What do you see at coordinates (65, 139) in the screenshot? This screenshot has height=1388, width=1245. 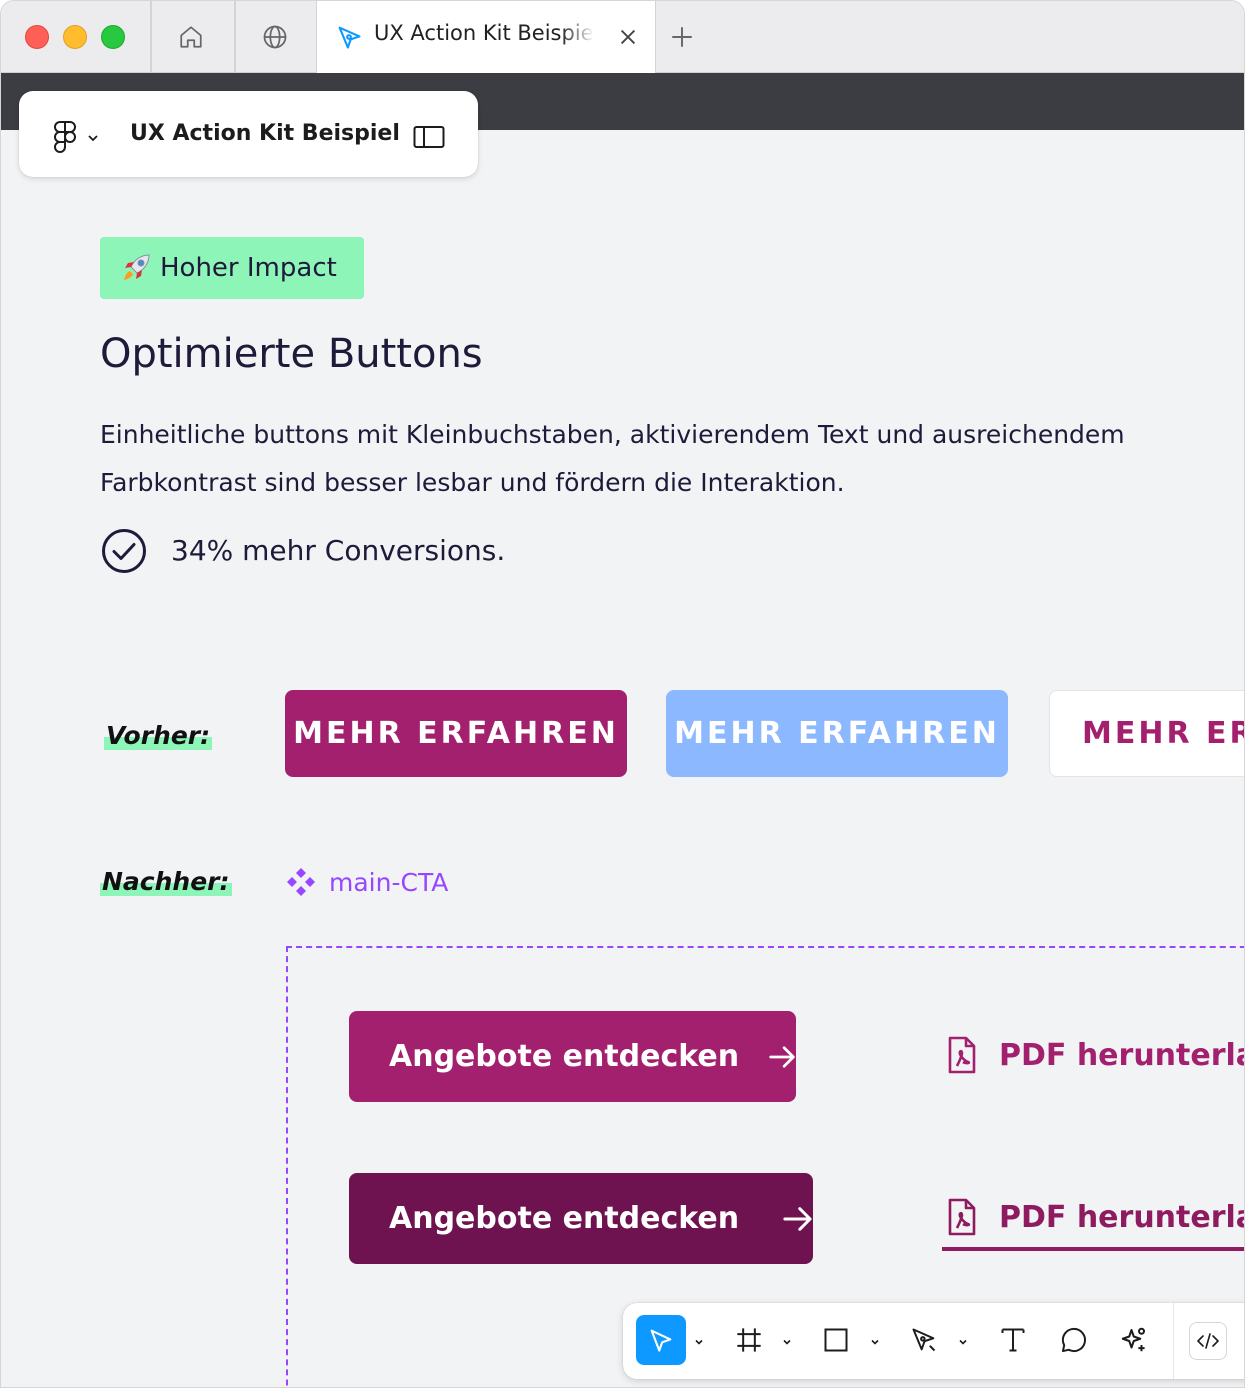 I see `figma-logo-icon` at bounding box center [65, 139].